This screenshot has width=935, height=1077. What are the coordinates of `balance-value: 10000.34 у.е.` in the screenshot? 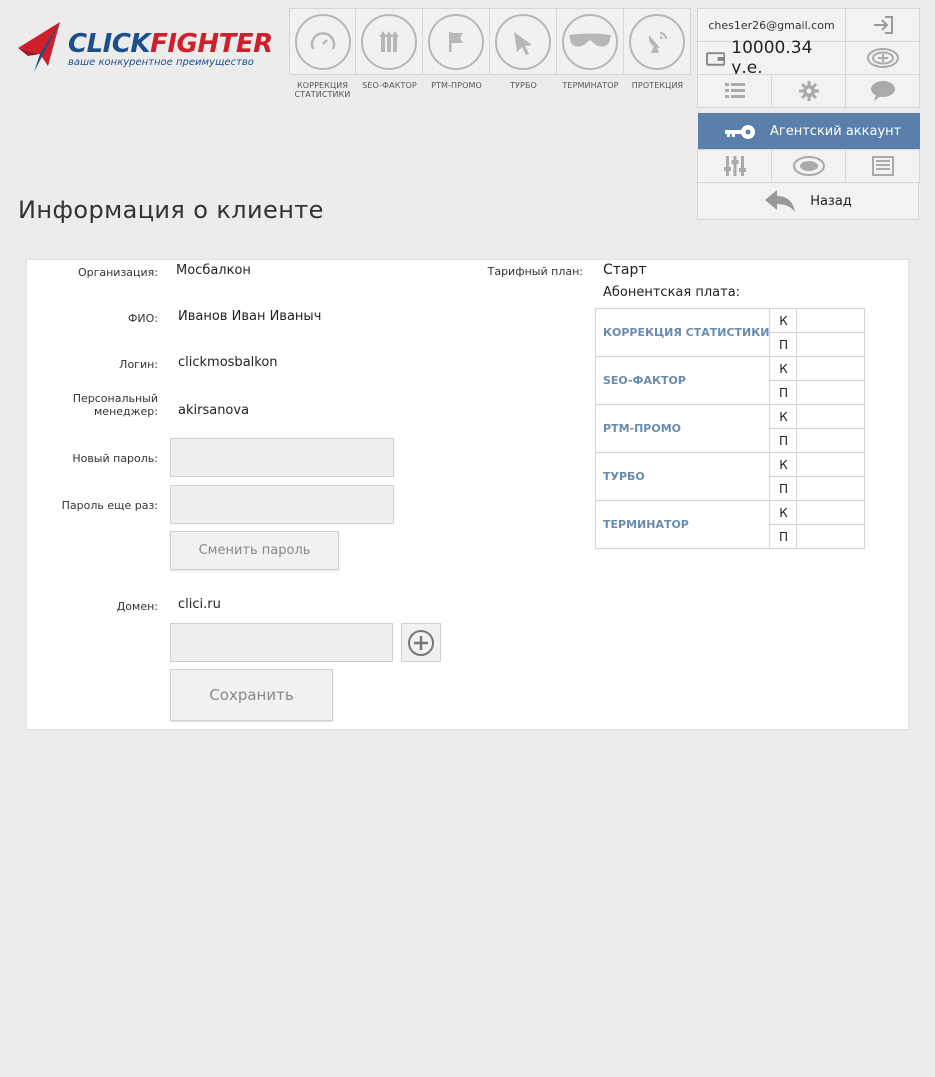 It's located at (772, 58).